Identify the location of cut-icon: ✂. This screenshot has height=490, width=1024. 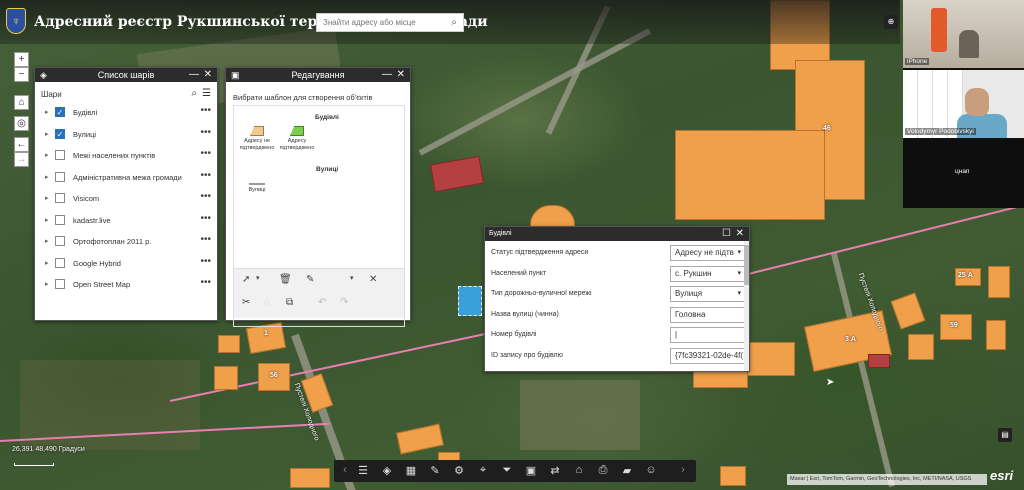
(246, 302).